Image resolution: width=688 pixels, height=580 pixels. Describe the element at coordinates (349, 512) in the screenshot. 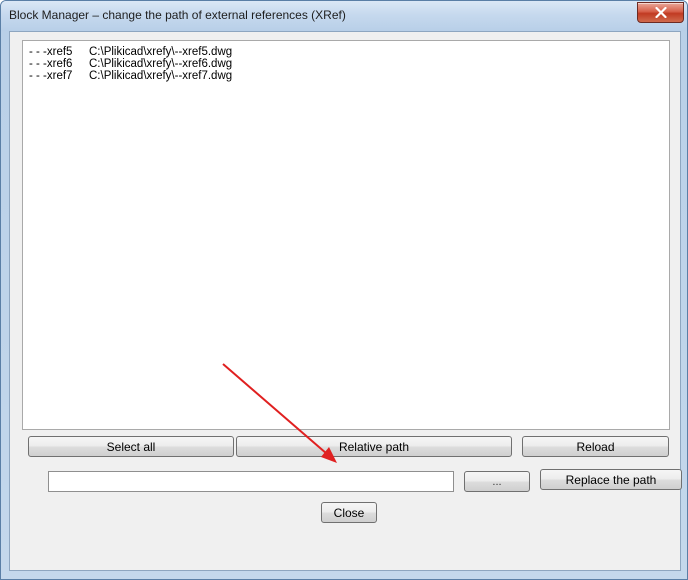

I see `close-button: Close` at that location.